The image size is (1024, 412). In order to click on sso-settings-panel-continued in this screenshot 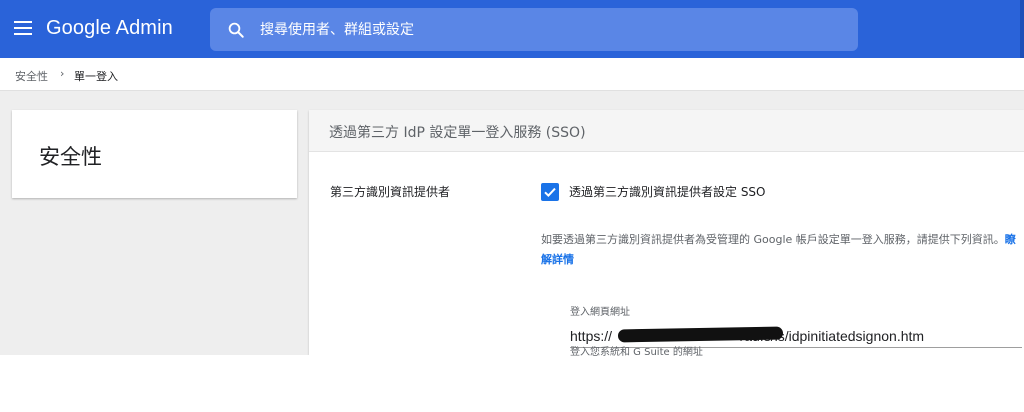, I will do `click(666, 383)`.